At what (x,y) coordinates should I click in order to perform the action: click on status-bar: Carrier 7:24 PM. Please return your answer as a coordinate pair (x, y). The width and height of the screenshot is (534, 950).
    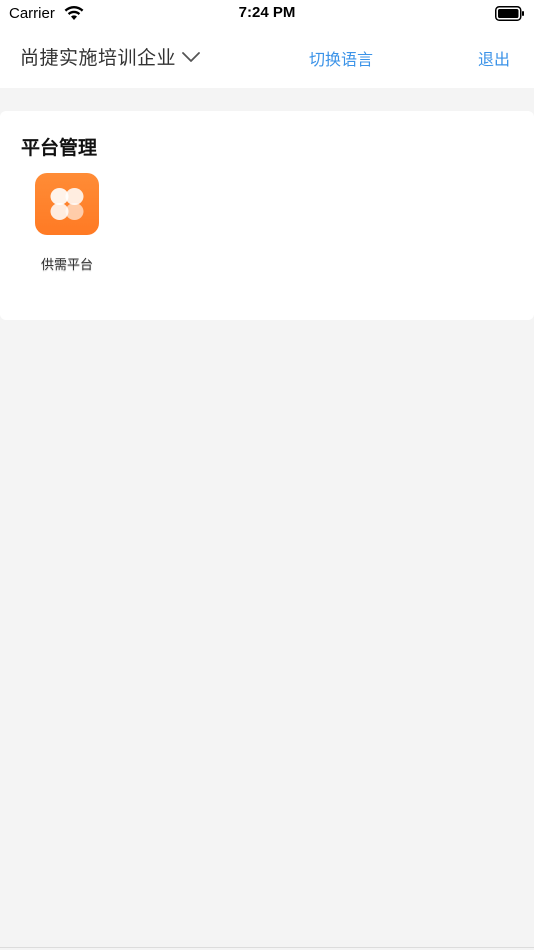
    Looking at the image, I should click on (267, 14).